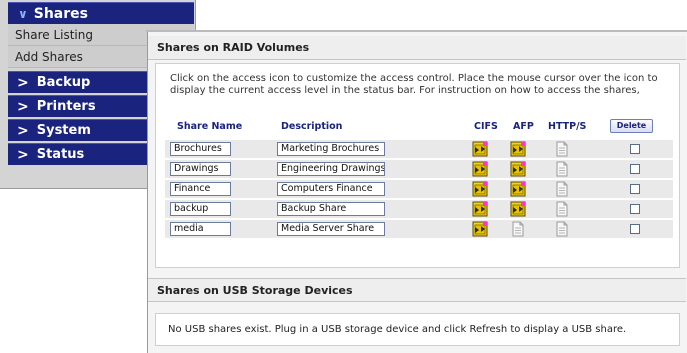  Describe the element at coordinates (331, 169) in the screenshot. I see `share-description-field: Engineering Drawings` at that location.